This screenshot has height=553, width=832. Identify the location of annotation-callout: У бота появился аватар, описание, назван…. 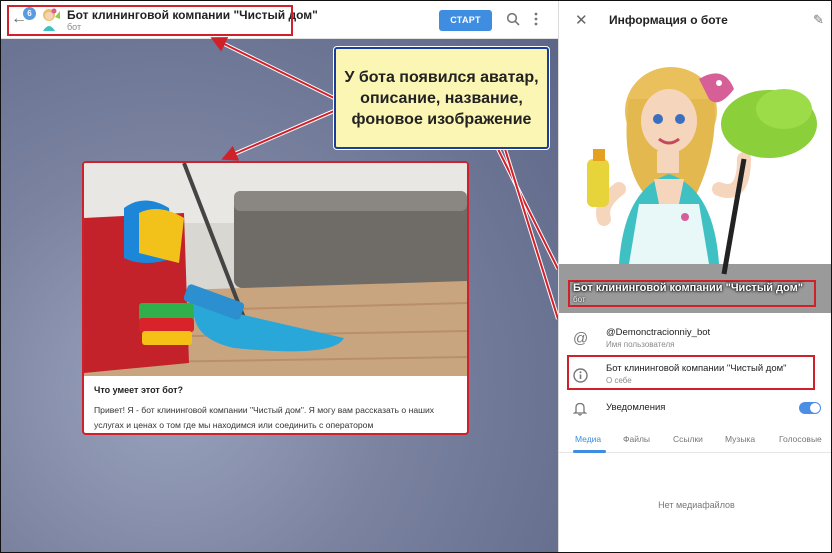
(441, 98).